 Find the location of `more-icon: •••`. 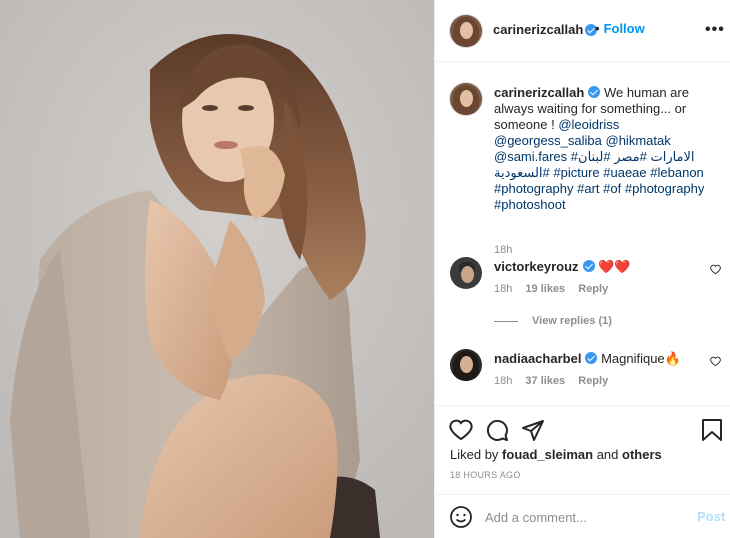

more-icon: ••• is located at coordinates (715, 30).